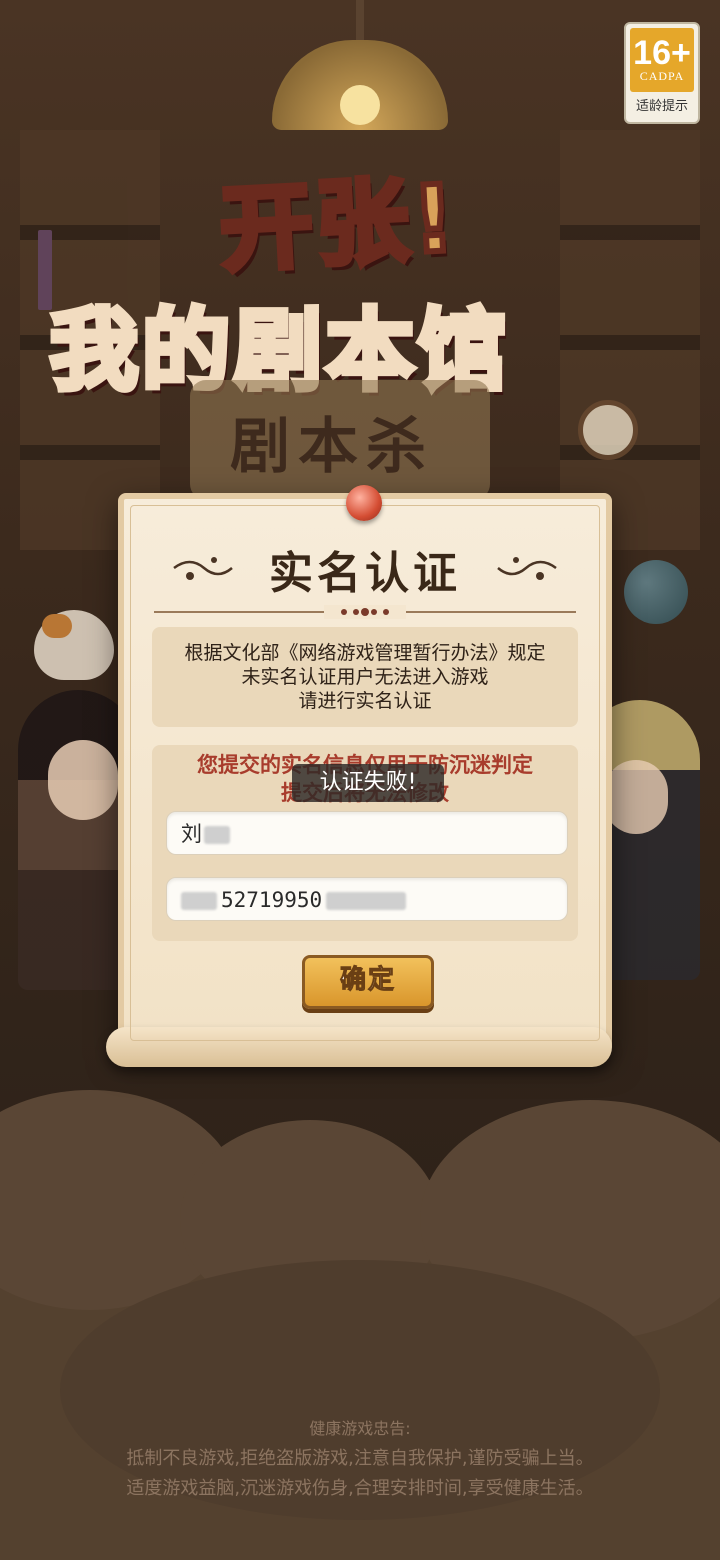  I want to click on signboard: 剧本杀, so click(340, 440).